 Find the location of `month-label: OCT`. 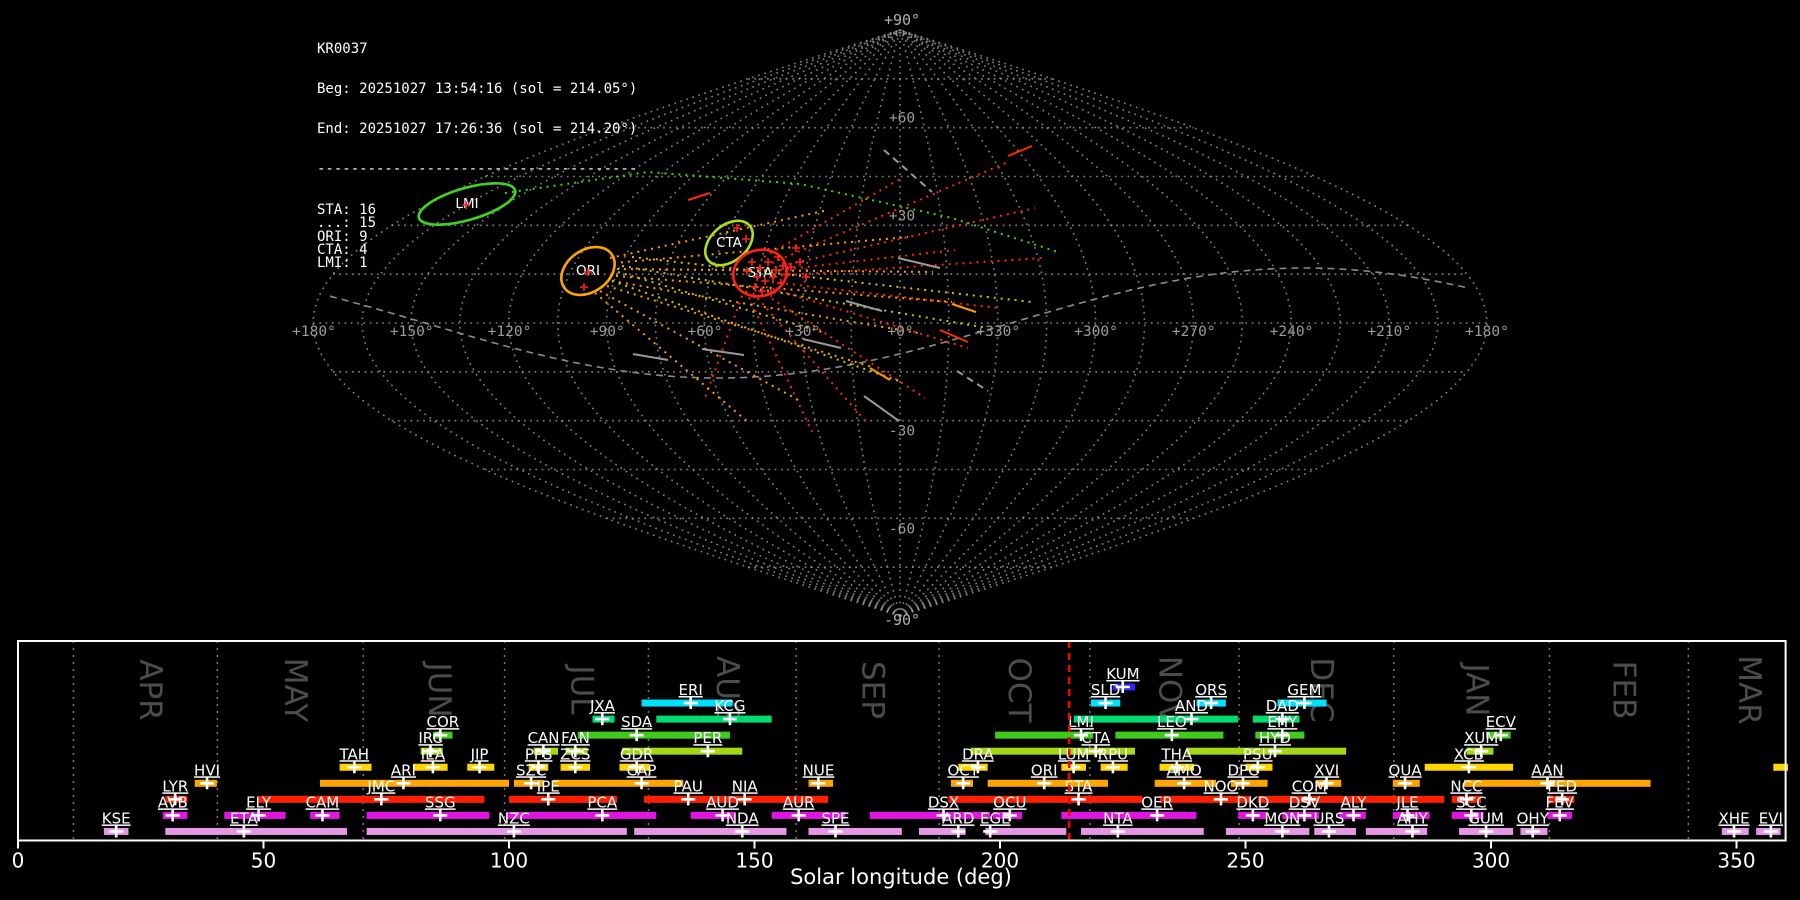

month-label: OCT is located at coordinates (1019, 691).